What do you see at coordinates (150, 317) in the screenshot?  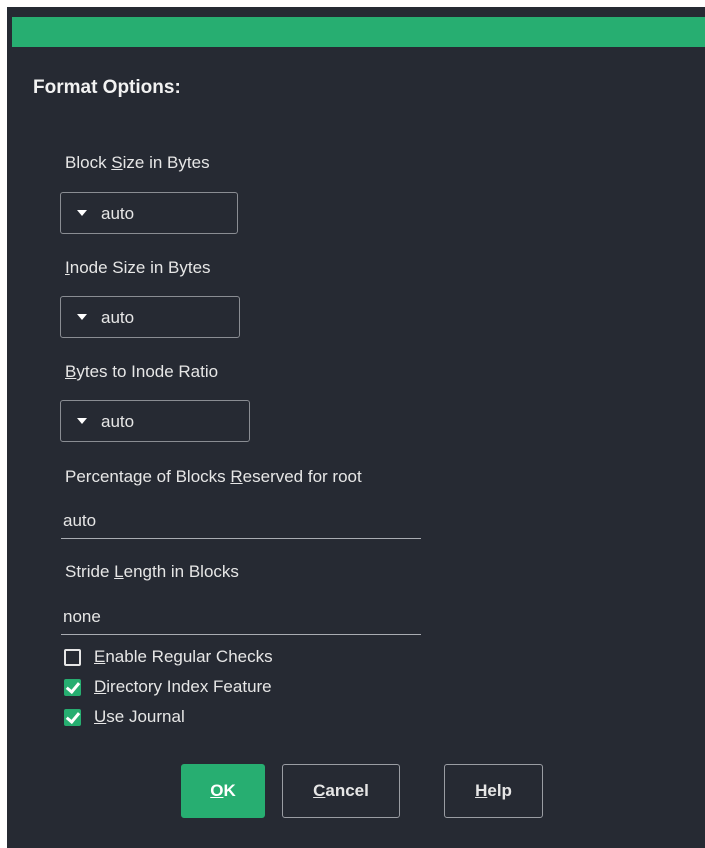 I see `inode-size-dropdown: auto` at bounding box center [150, 317].